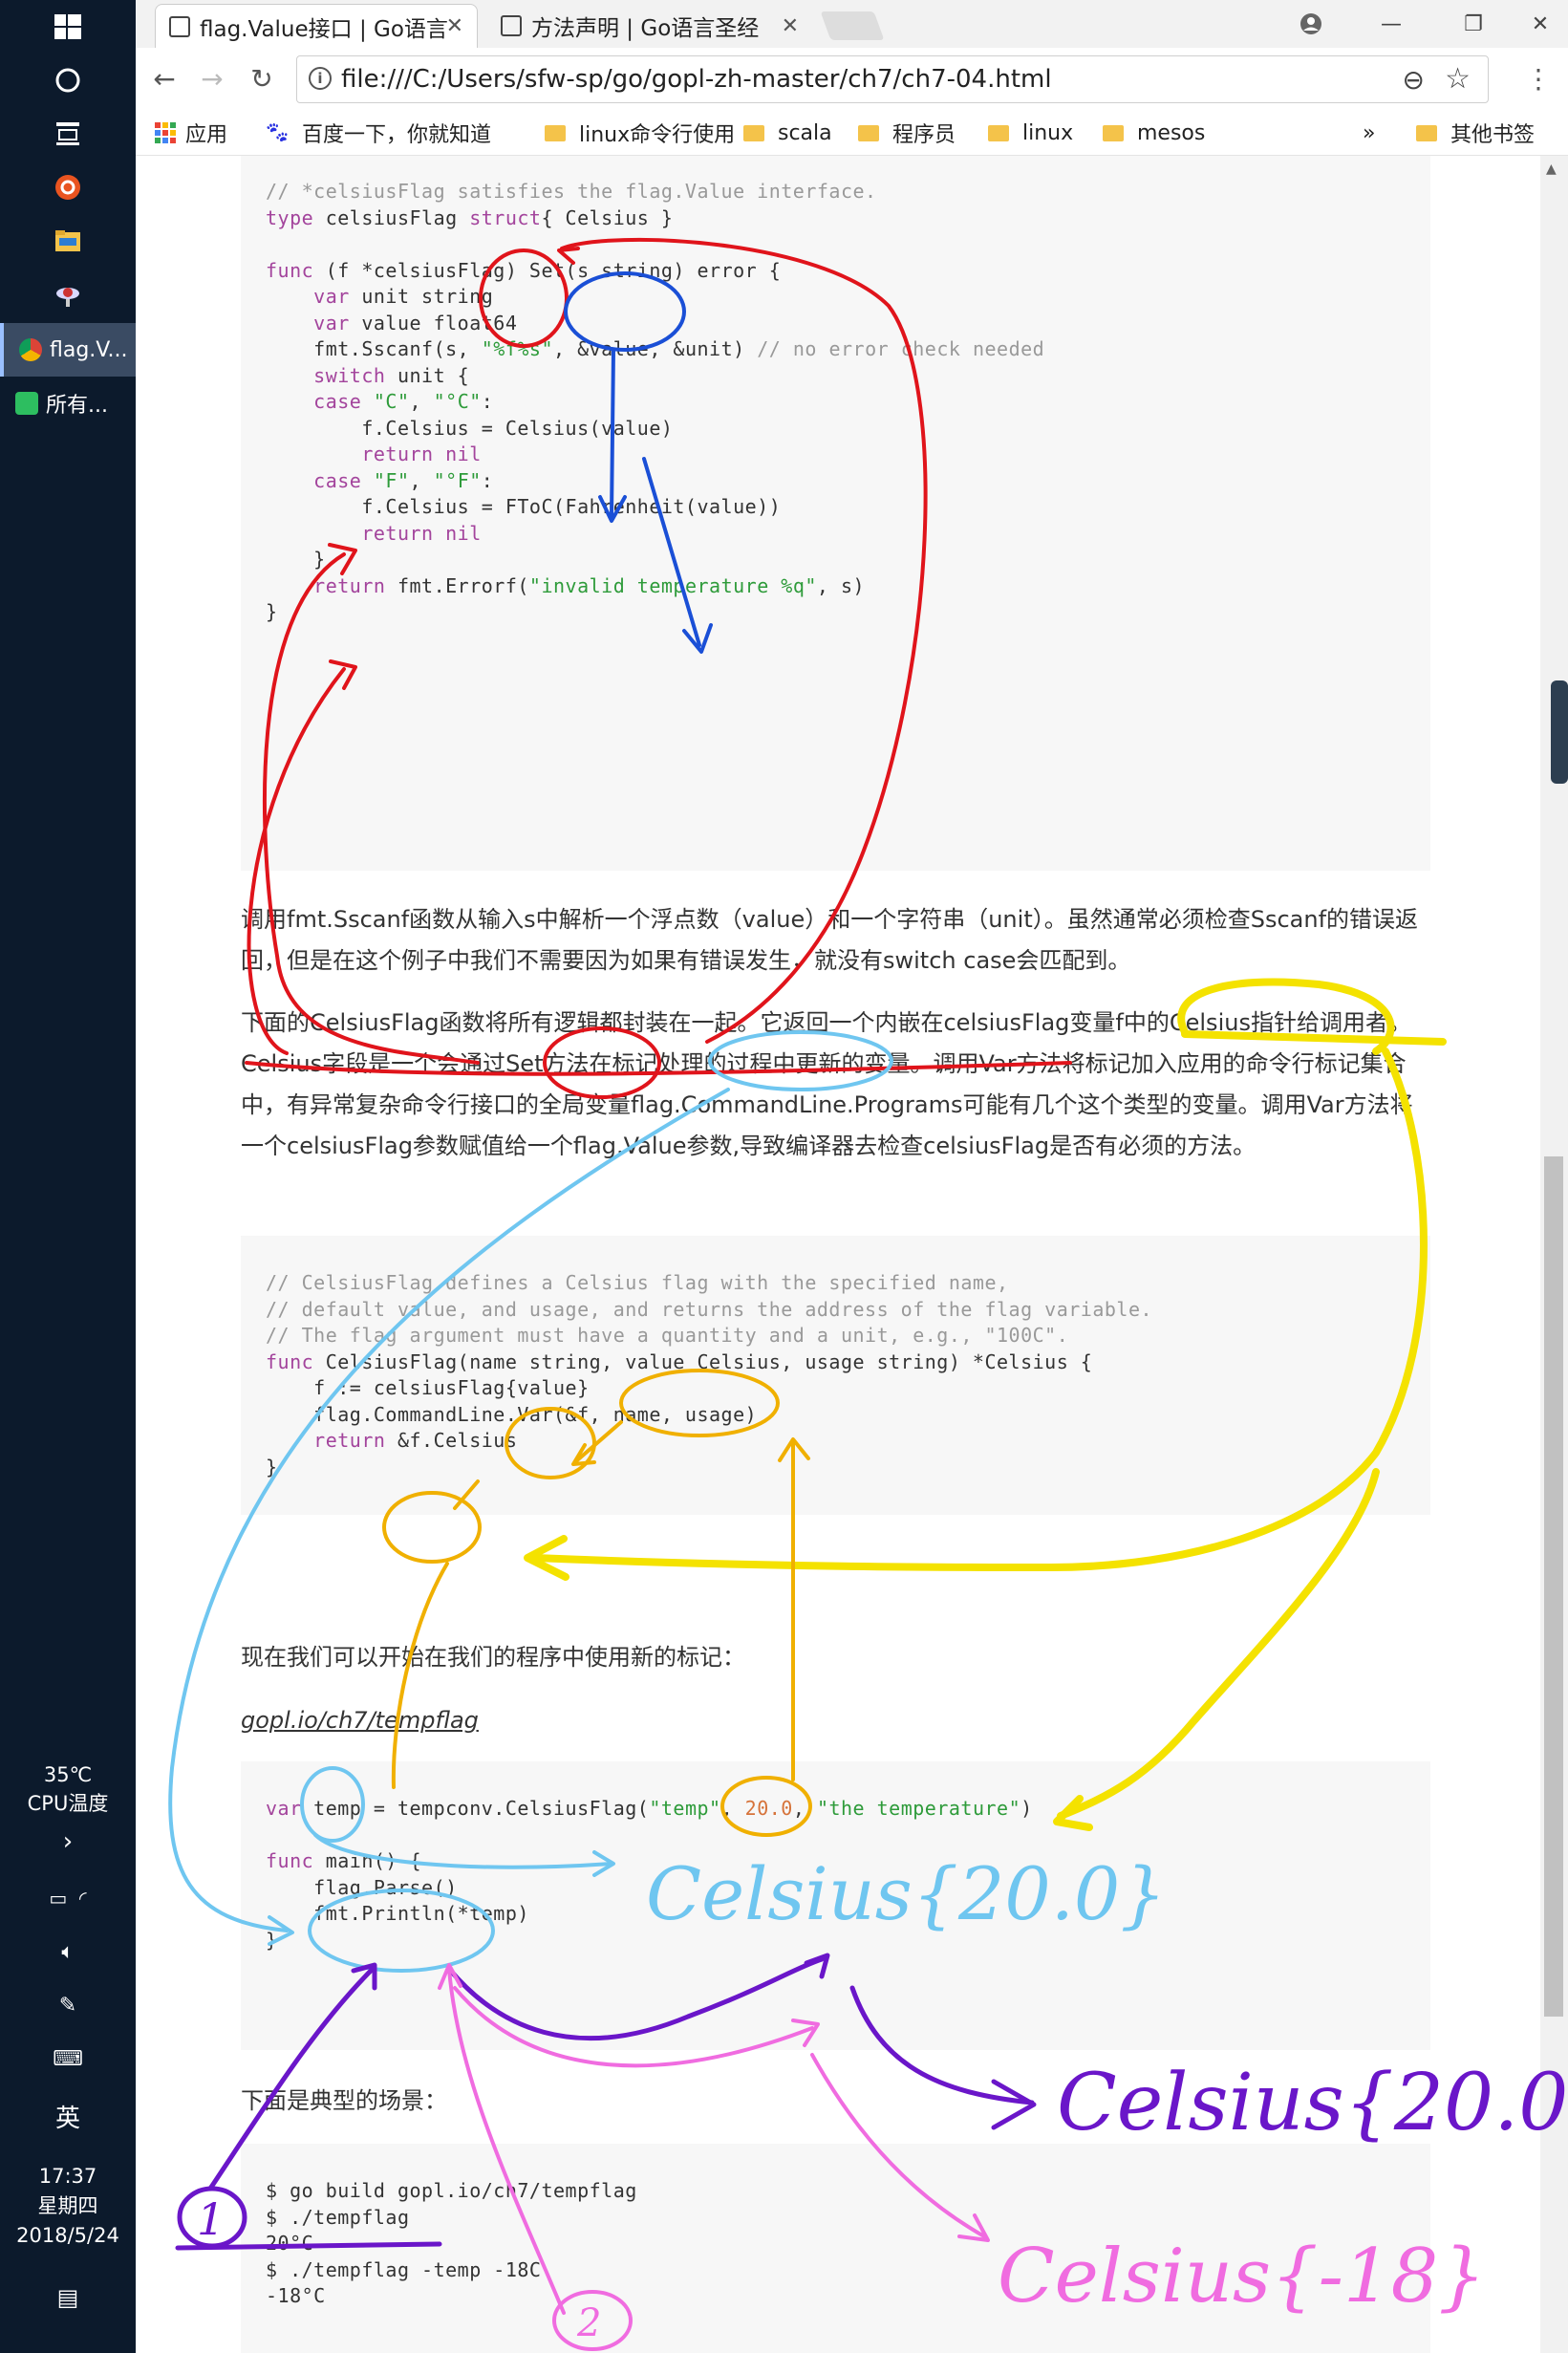 This screenshot has height=2353, width=1568. What do you see at coordinates (207, 135) in the screenshot?
I see `bookmark-label: 应用` at bounding box center [207, 135].